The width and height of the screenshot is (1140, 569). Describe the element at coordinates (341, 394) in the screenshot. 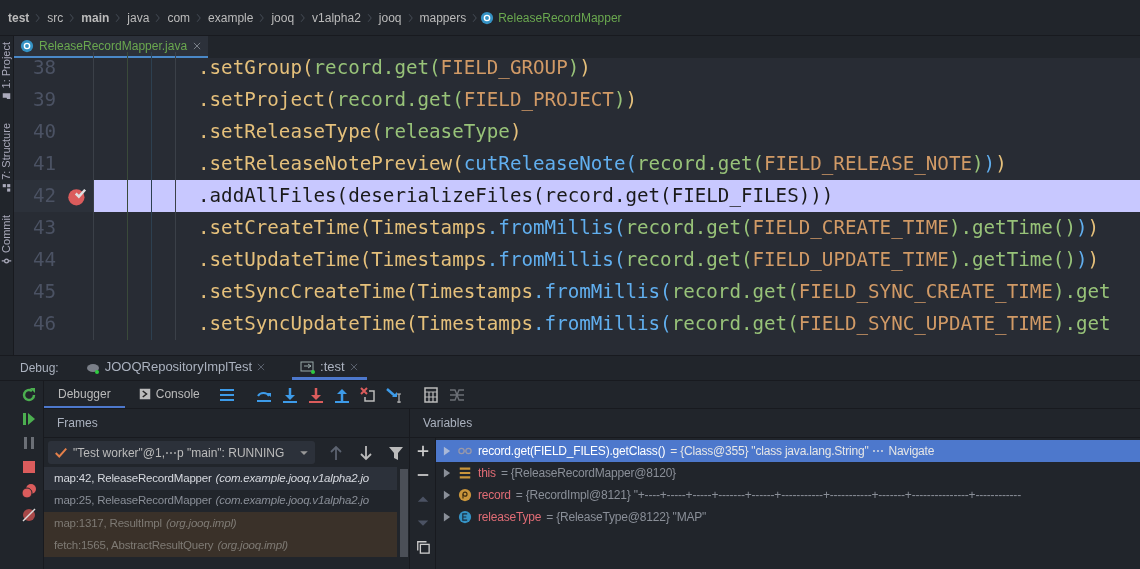

I see `step-out-icon` at that location.